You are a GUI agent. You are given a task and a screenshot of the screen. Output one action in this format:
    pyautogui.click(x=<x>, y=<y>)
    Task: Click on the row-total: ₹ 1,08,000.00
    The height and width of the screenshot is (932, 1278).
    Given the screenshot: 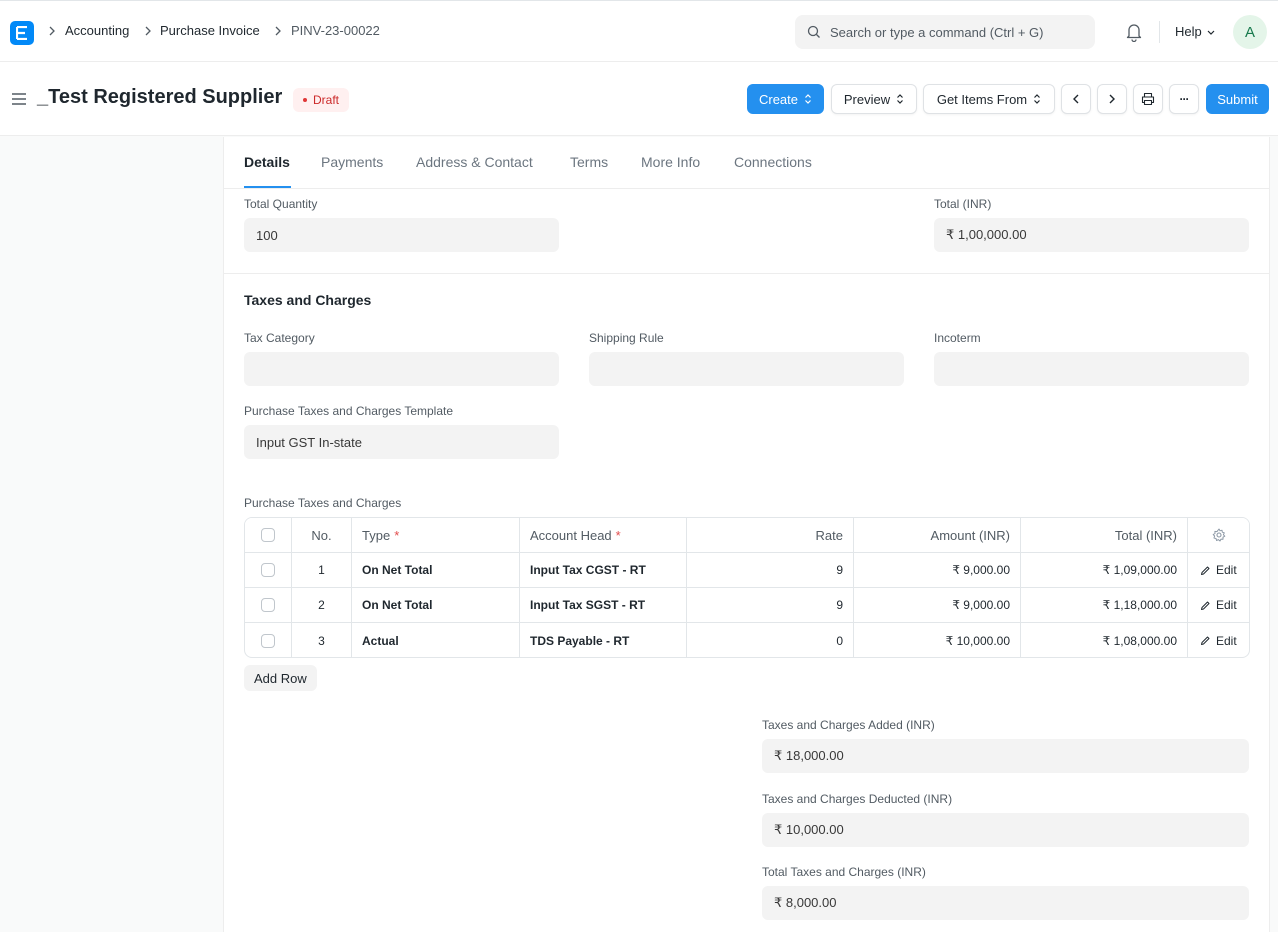 What is the action you would take?
    pyautogui.click(x=1104, y=640)
    